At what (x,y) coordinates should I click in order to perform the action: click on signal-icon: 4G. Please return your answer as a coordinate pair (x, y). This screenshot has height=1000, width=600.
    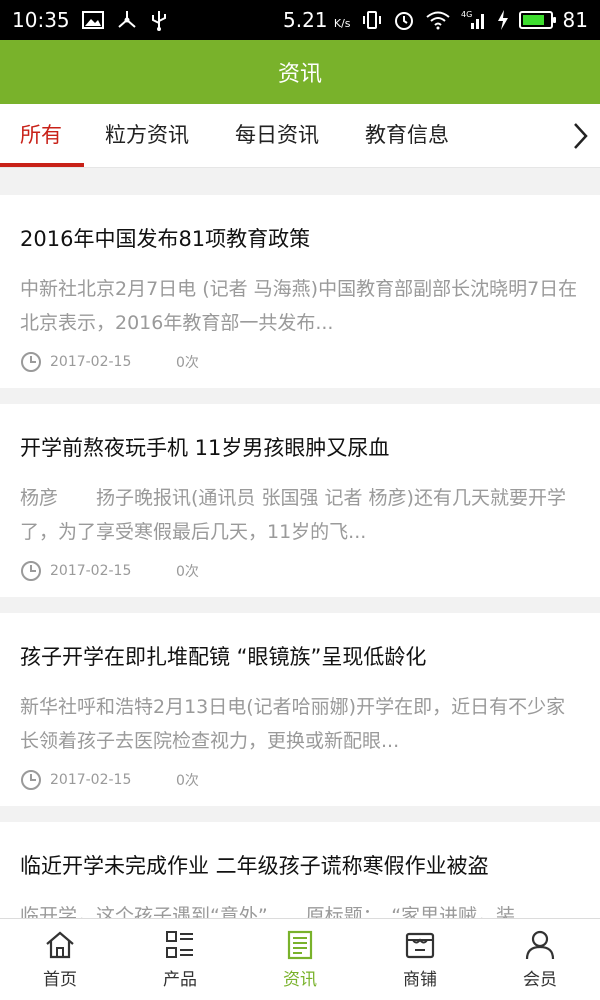
    Looking at the image, I should click on (474, 20).